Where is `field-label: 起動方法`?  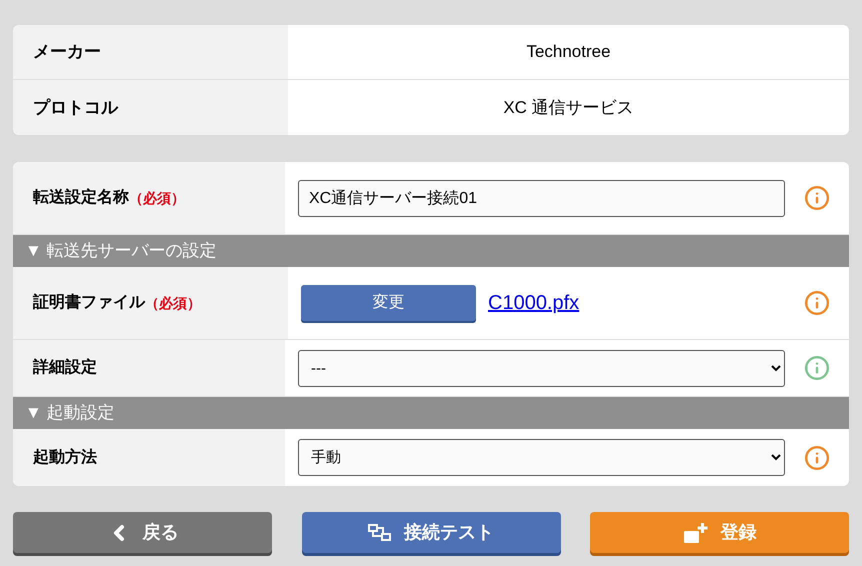 field-label: 起動方法 is located at coordinates (65, 457).